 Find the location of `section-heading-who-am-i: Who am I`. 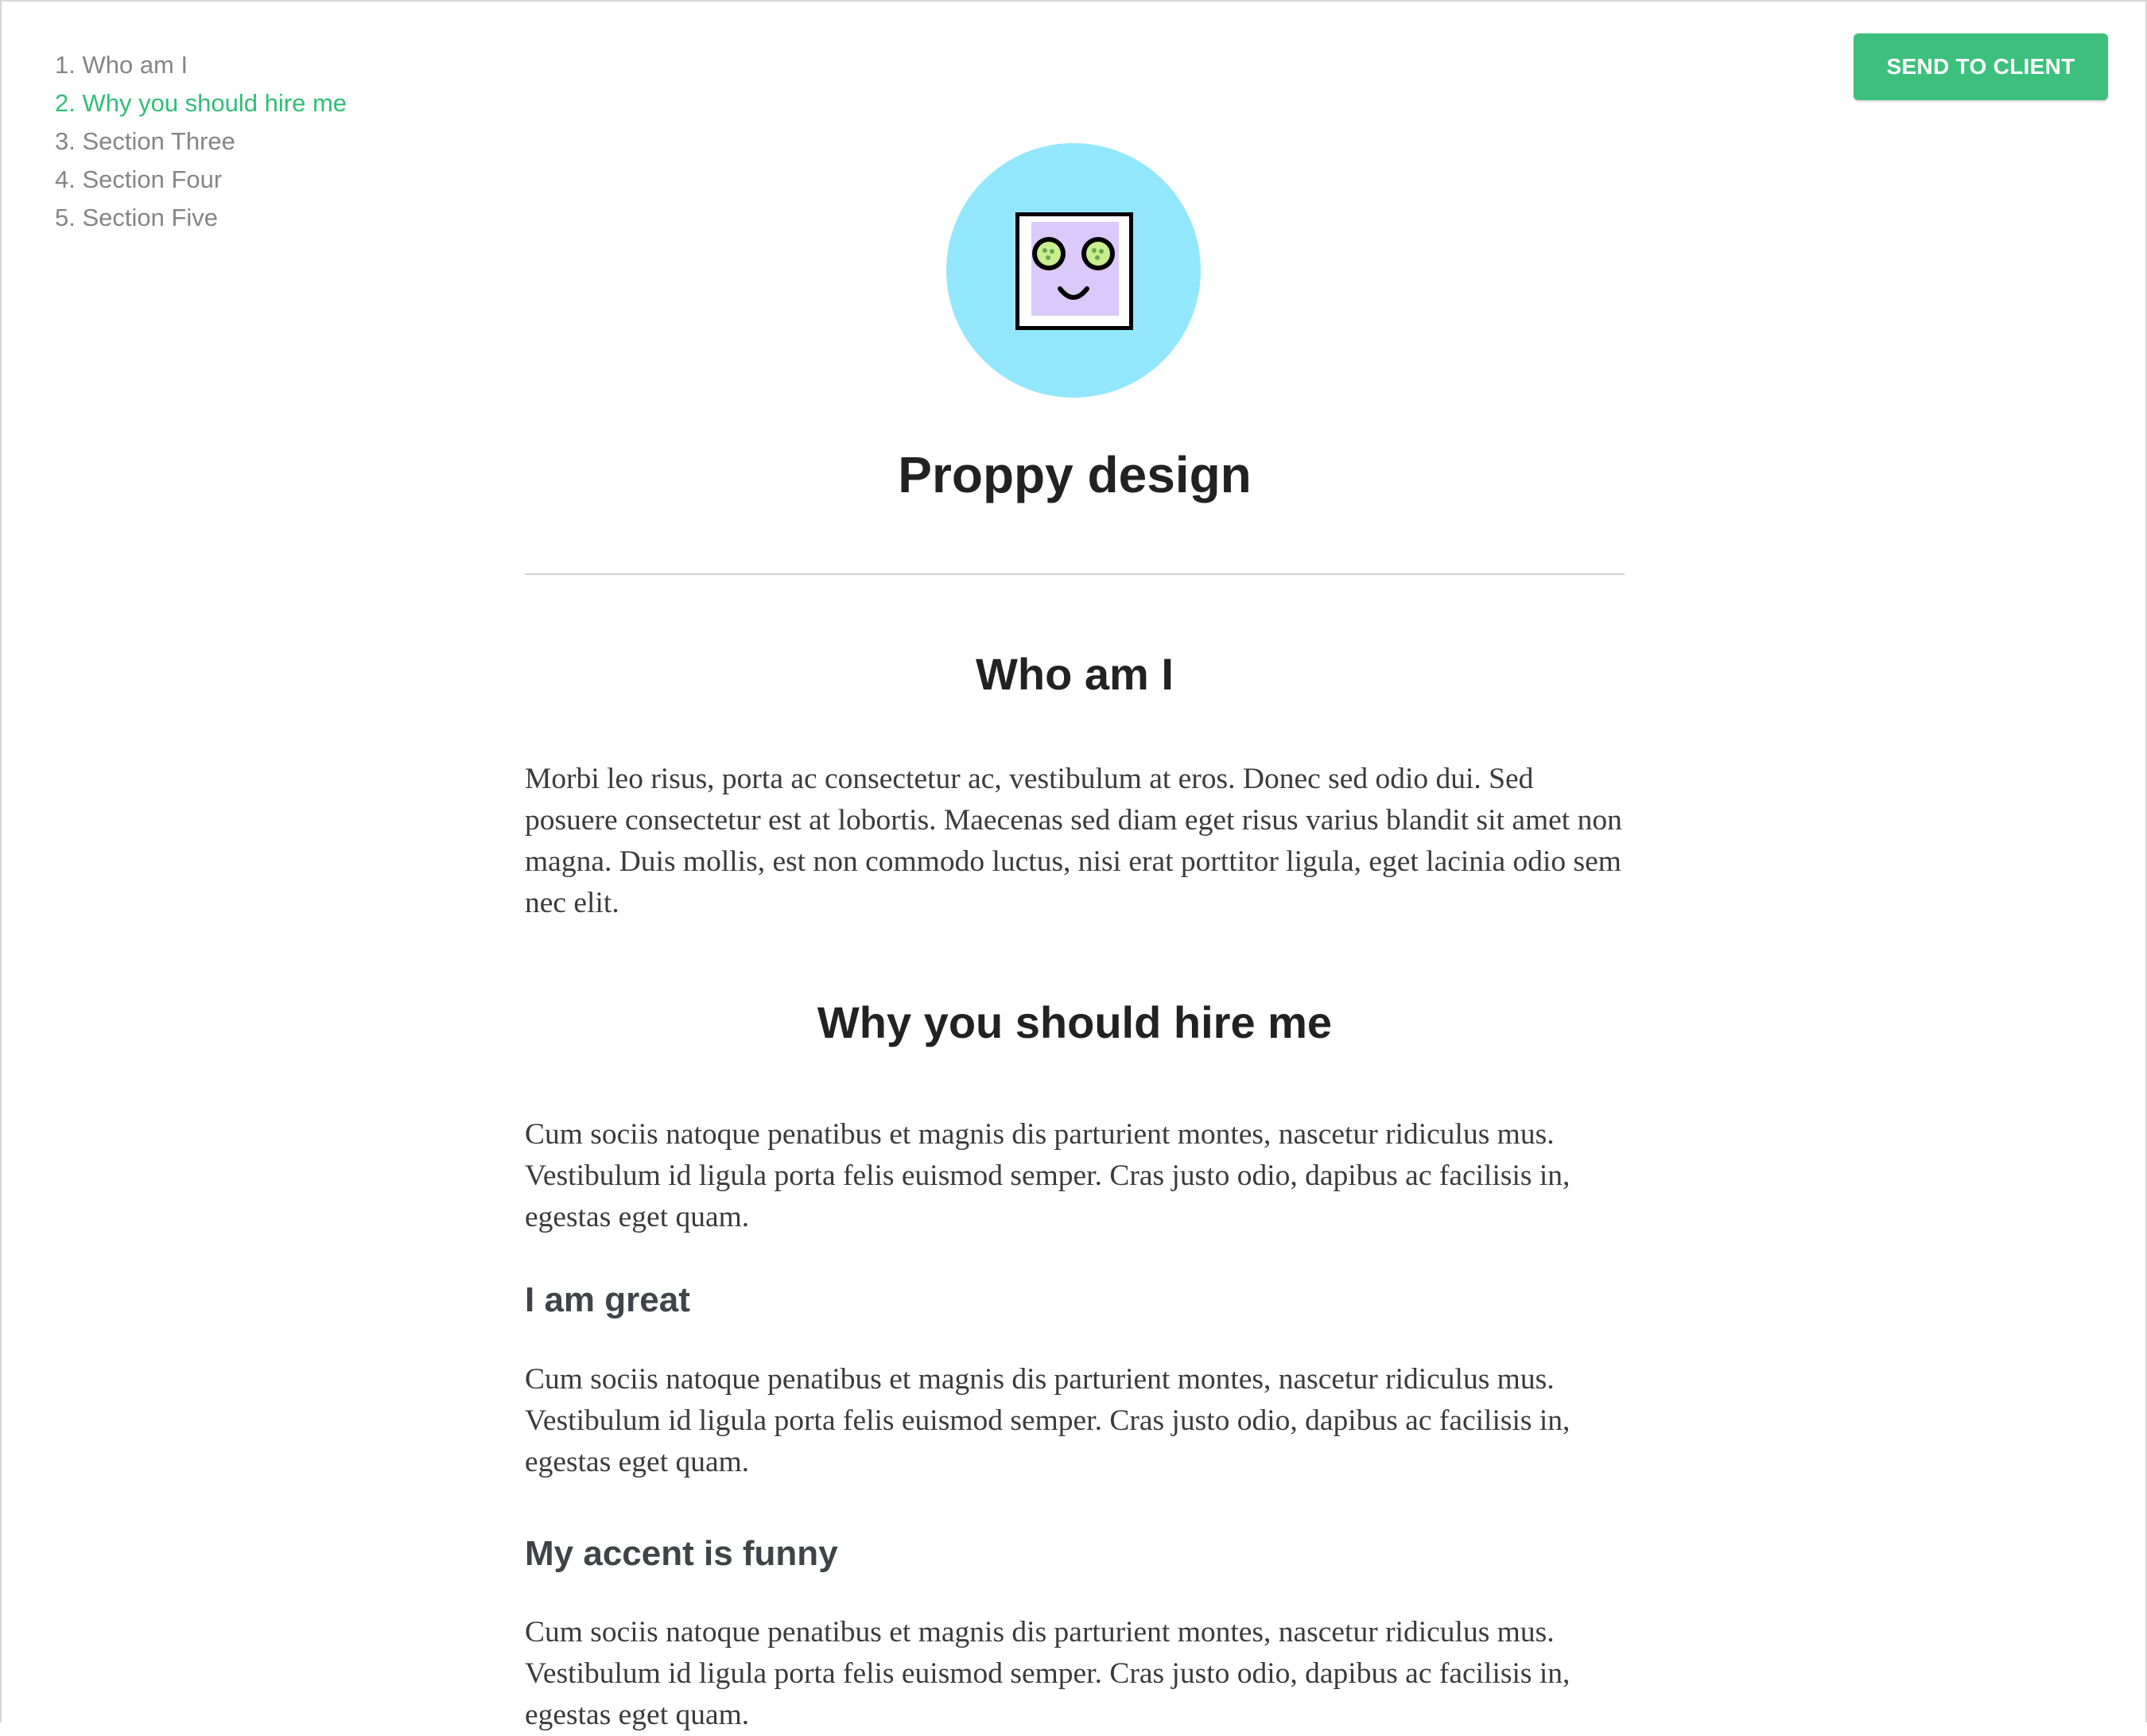

section-heading-who-am-i: Who am I is located at coordinates (1075, 674).